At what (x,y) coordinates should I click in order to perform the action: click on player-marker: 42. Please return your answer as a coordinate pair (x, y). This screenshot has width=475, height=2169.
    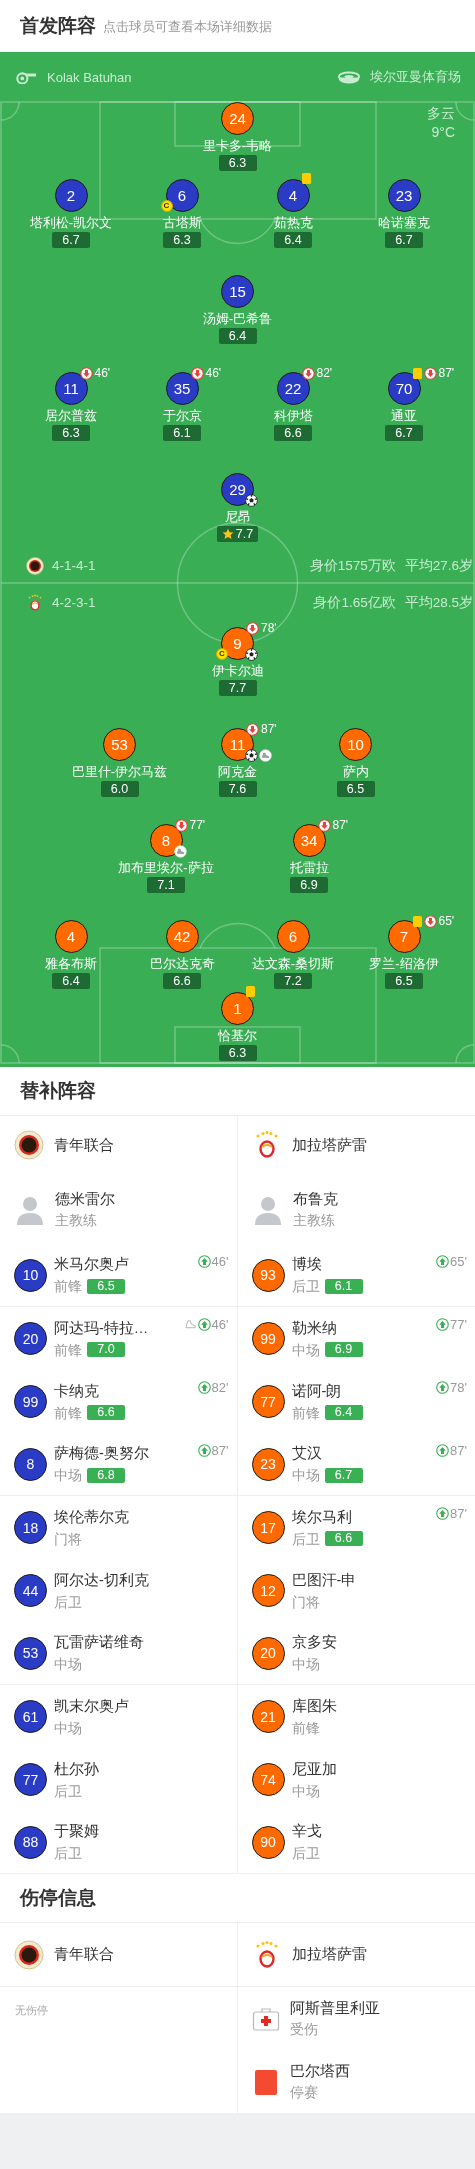
    Looking at the image, I should click on (182, 936).